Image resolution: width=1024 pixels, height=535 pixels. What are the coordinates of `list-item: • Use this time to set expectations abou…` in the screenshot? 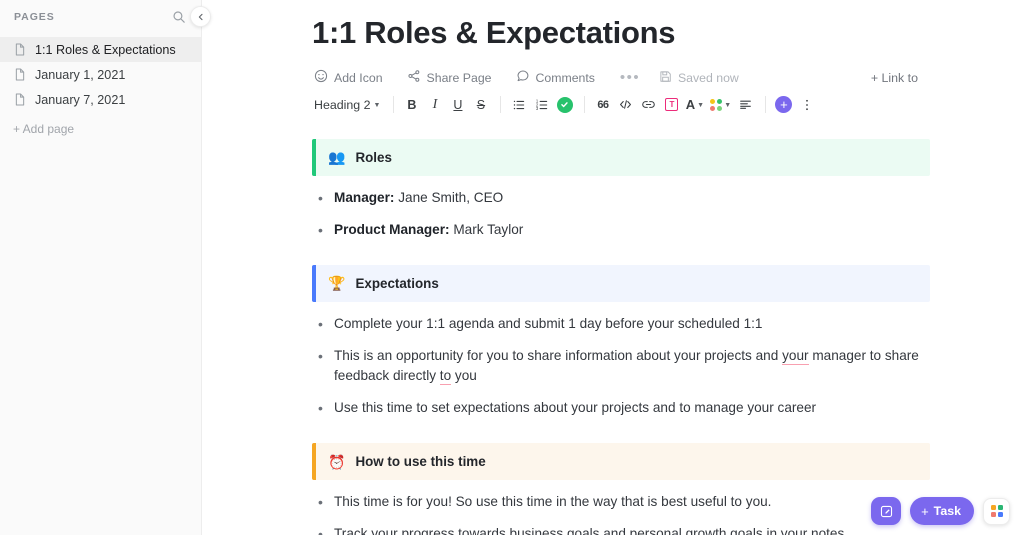 It's located at (613, 408).